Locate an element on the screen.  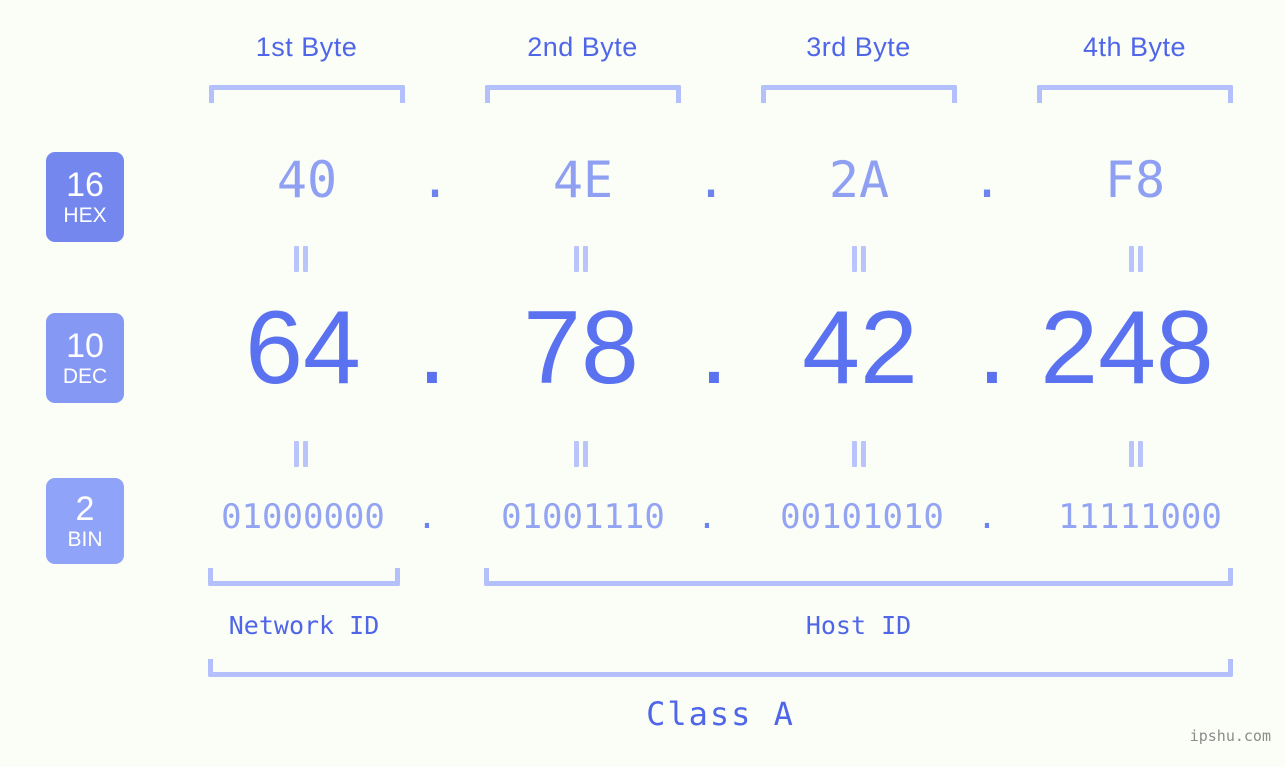
bin-value-byte-2: 01001110 is located at coordinates (583, 517).